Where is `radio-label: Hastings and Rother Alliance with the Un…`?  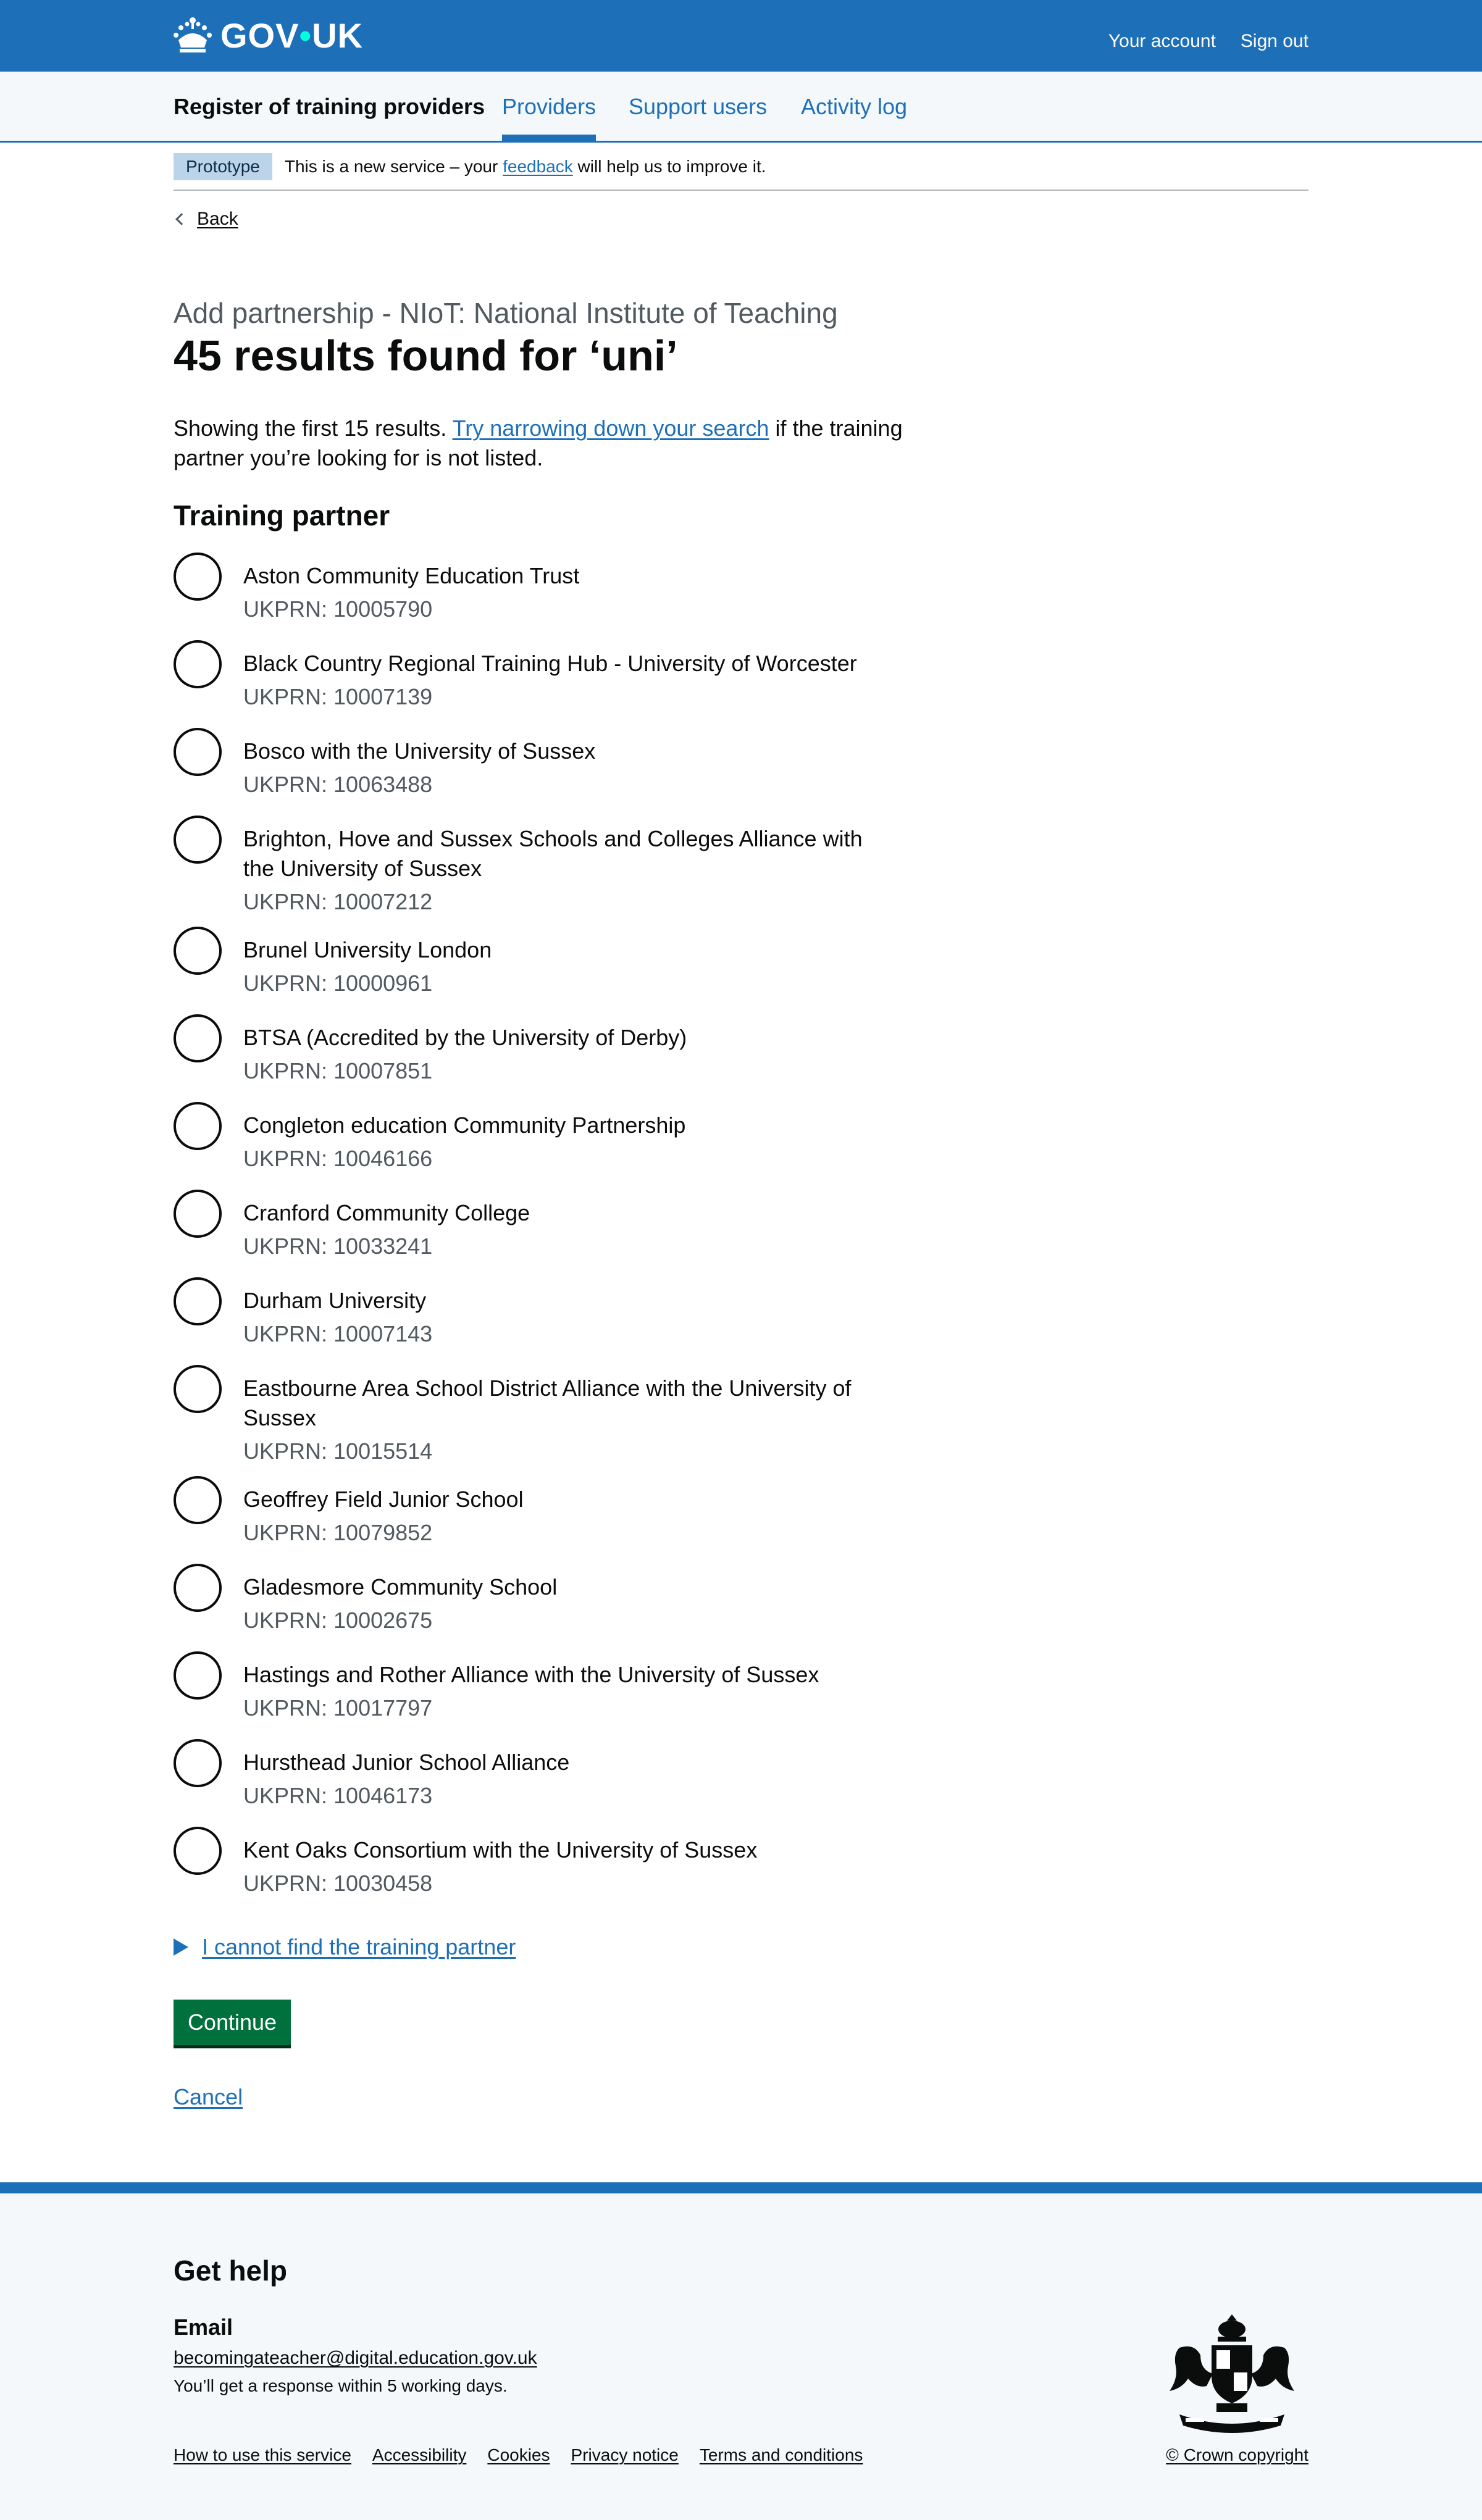
radio-label: Hastings and Rother Alliance with the Un… is located at coordinates (570, 1675).